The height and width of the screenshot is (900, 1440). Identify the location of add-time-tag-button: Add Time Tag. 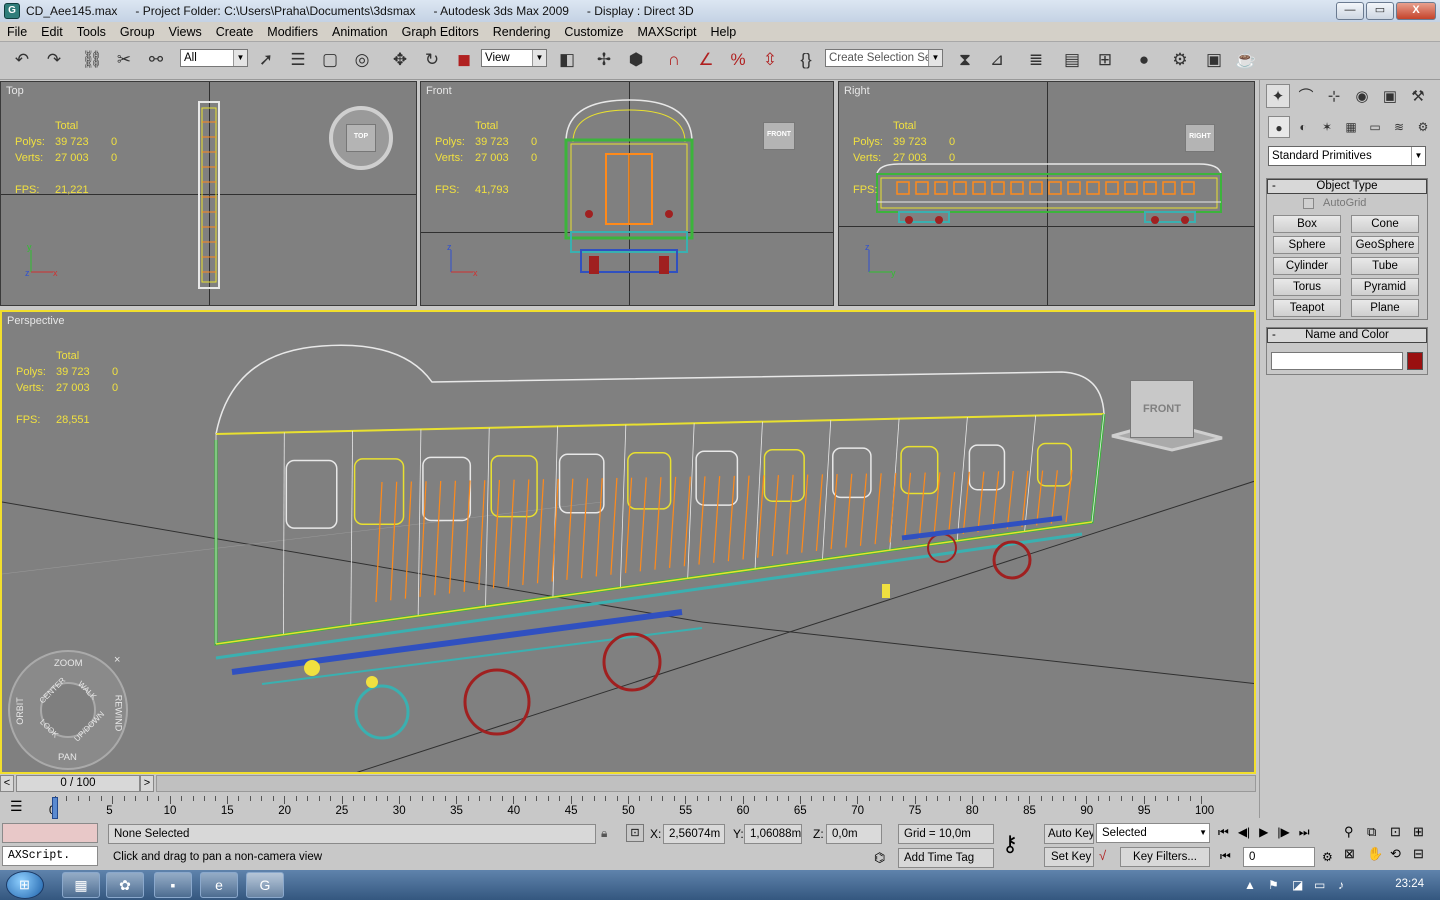
(946, 858).